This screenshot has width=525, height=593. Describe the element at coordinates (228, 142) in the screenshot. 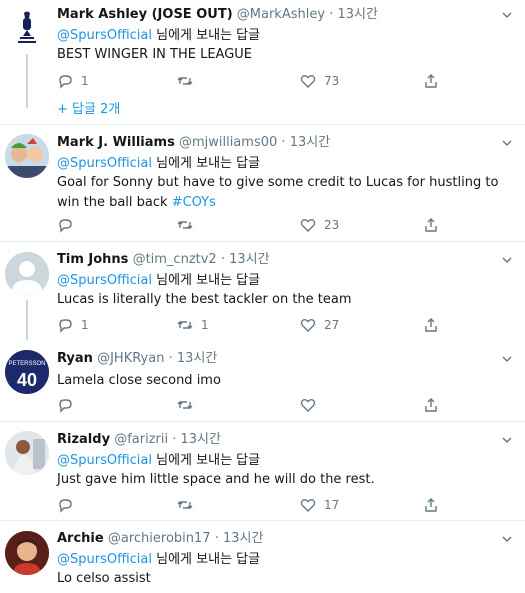

I see `handle: @mjwilliams00` at that location.